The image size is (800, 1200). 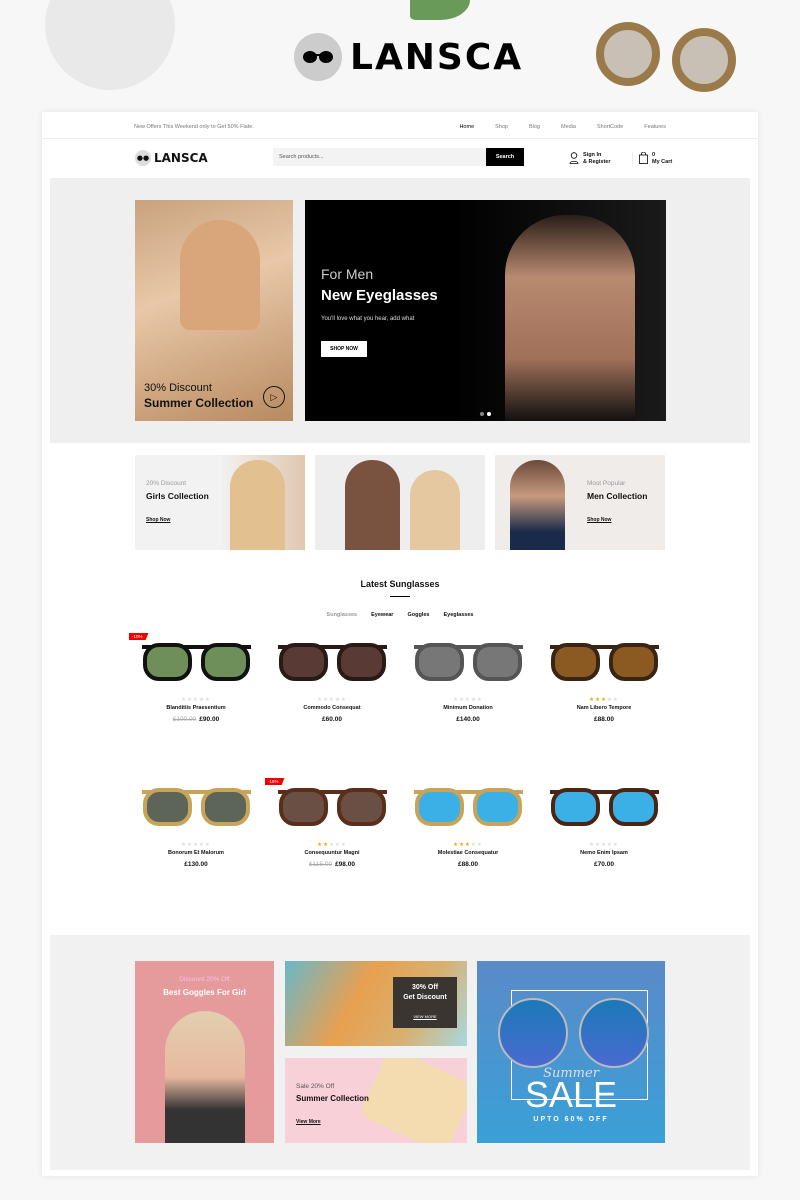 What do you see at coordinates (345, 864) in the screenshot?
I see `current-price: £98.00` at bounding box center [345, 864].